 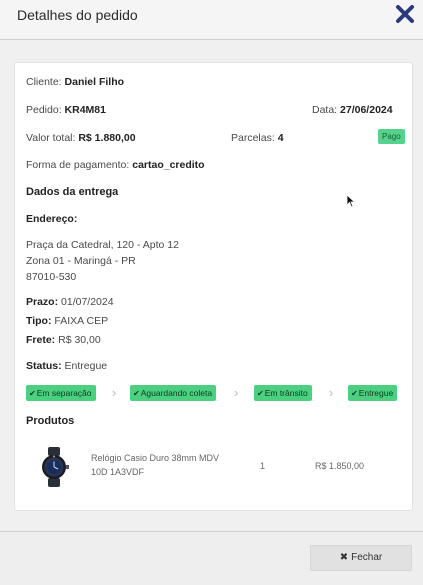 I want to click on delivery-status-label: Status:, so click(x=44, y=366).